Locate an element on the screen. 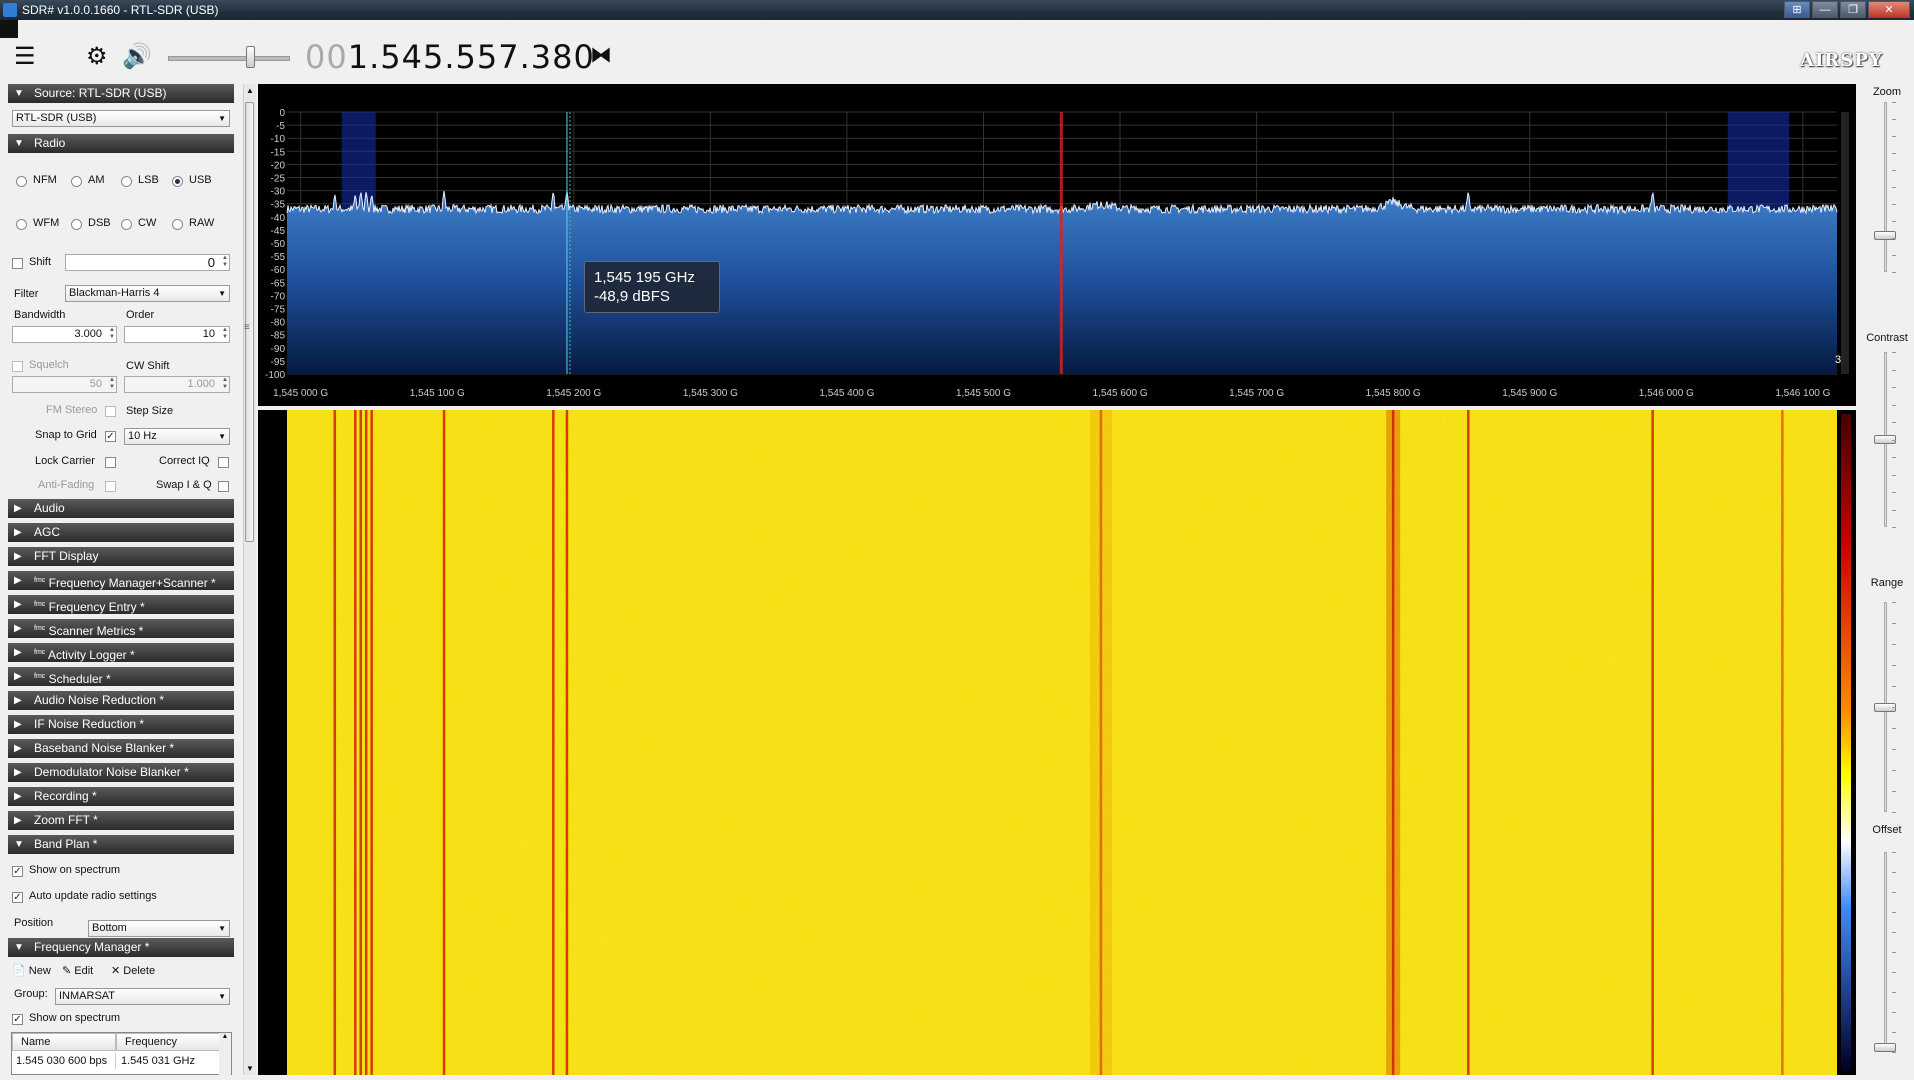  column-header-frequency: Frequency is located at coordinates (168, 1042).